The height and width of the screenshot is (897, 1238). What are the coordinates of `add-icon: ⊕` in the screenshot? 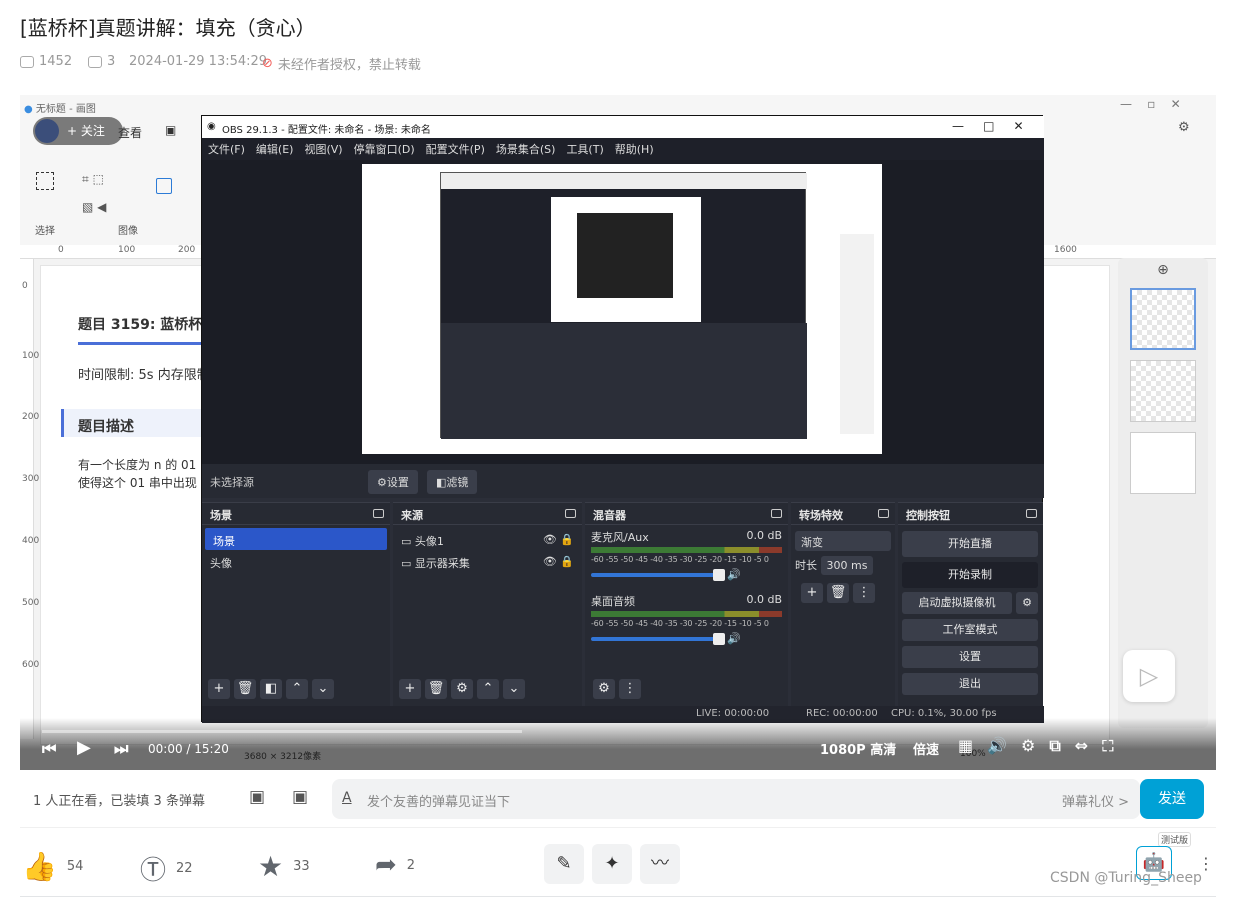 It's located at (1163, 273).